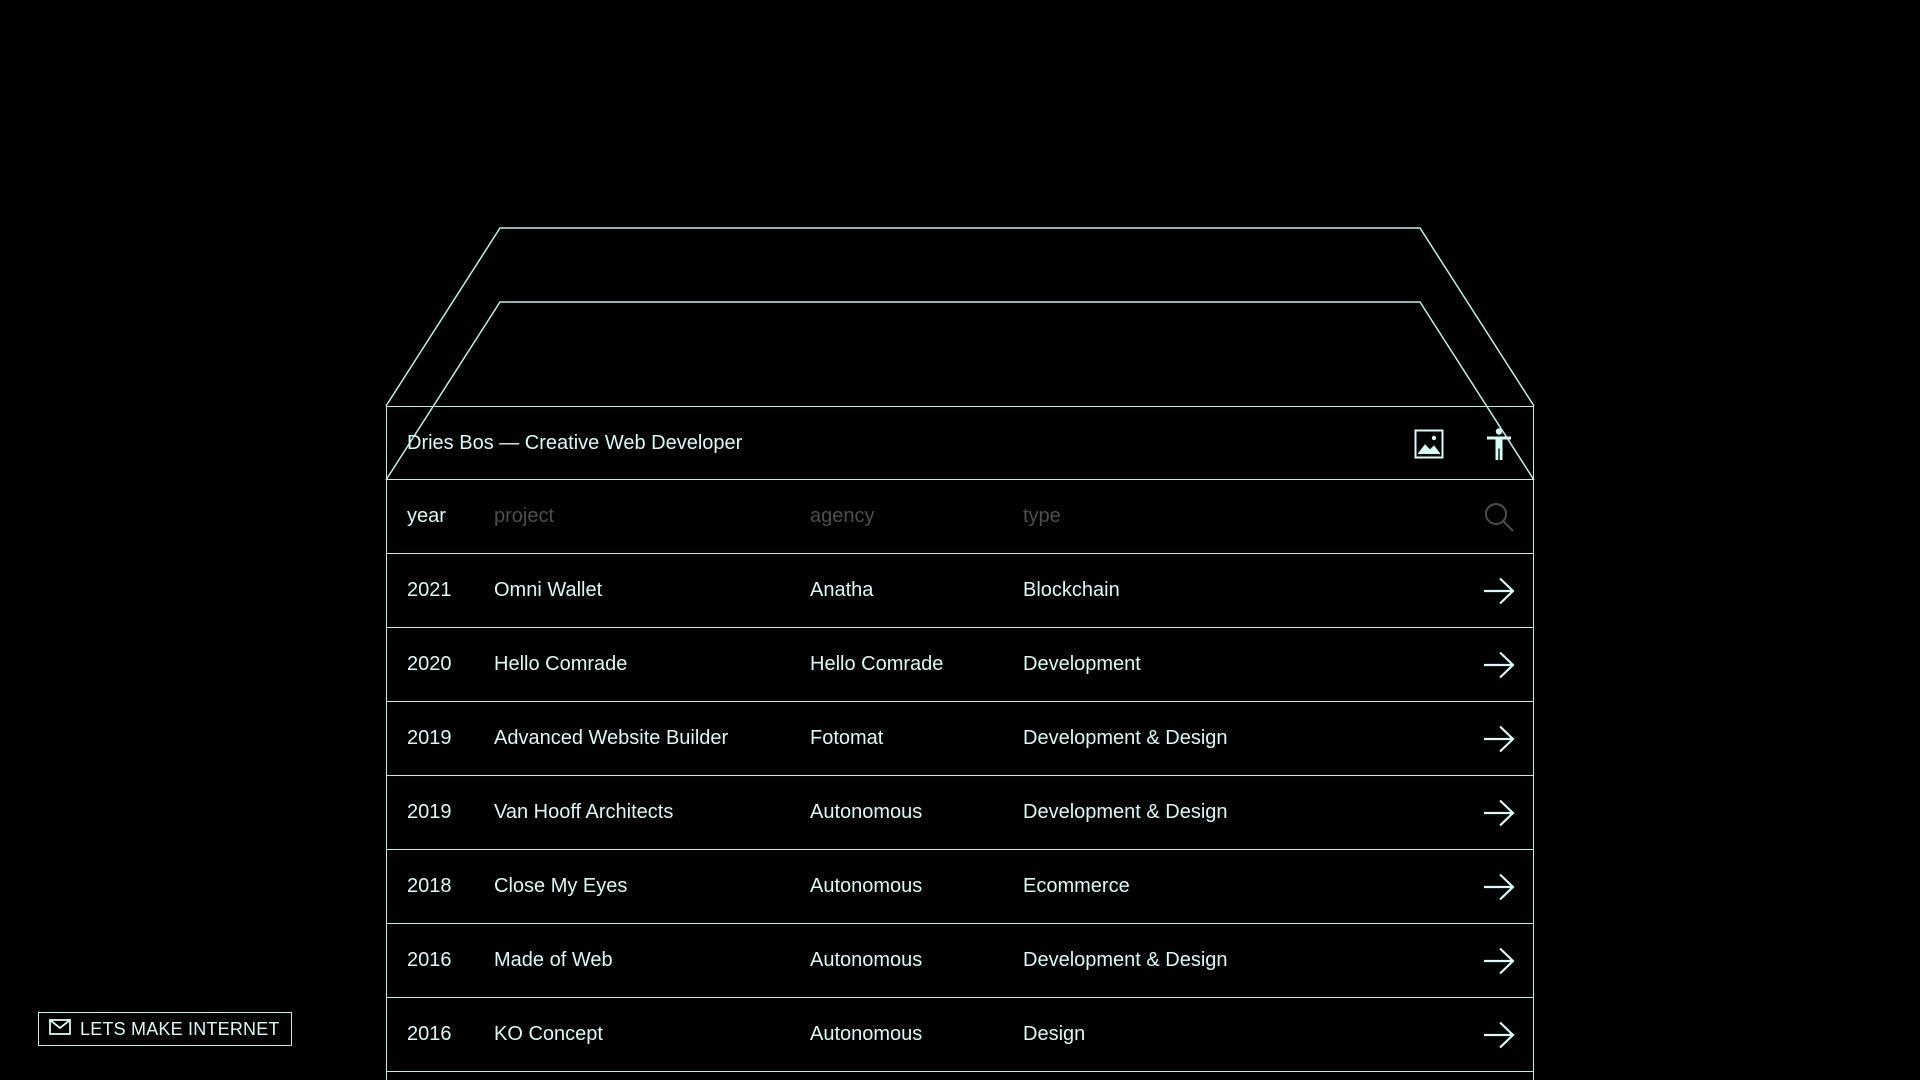 This screenshot has height=1080, width=1920. What do you see at coordinates (561, 886) in the screenshot?
I see `row-project: Close My Eyes` at bounding box center [561, 886].